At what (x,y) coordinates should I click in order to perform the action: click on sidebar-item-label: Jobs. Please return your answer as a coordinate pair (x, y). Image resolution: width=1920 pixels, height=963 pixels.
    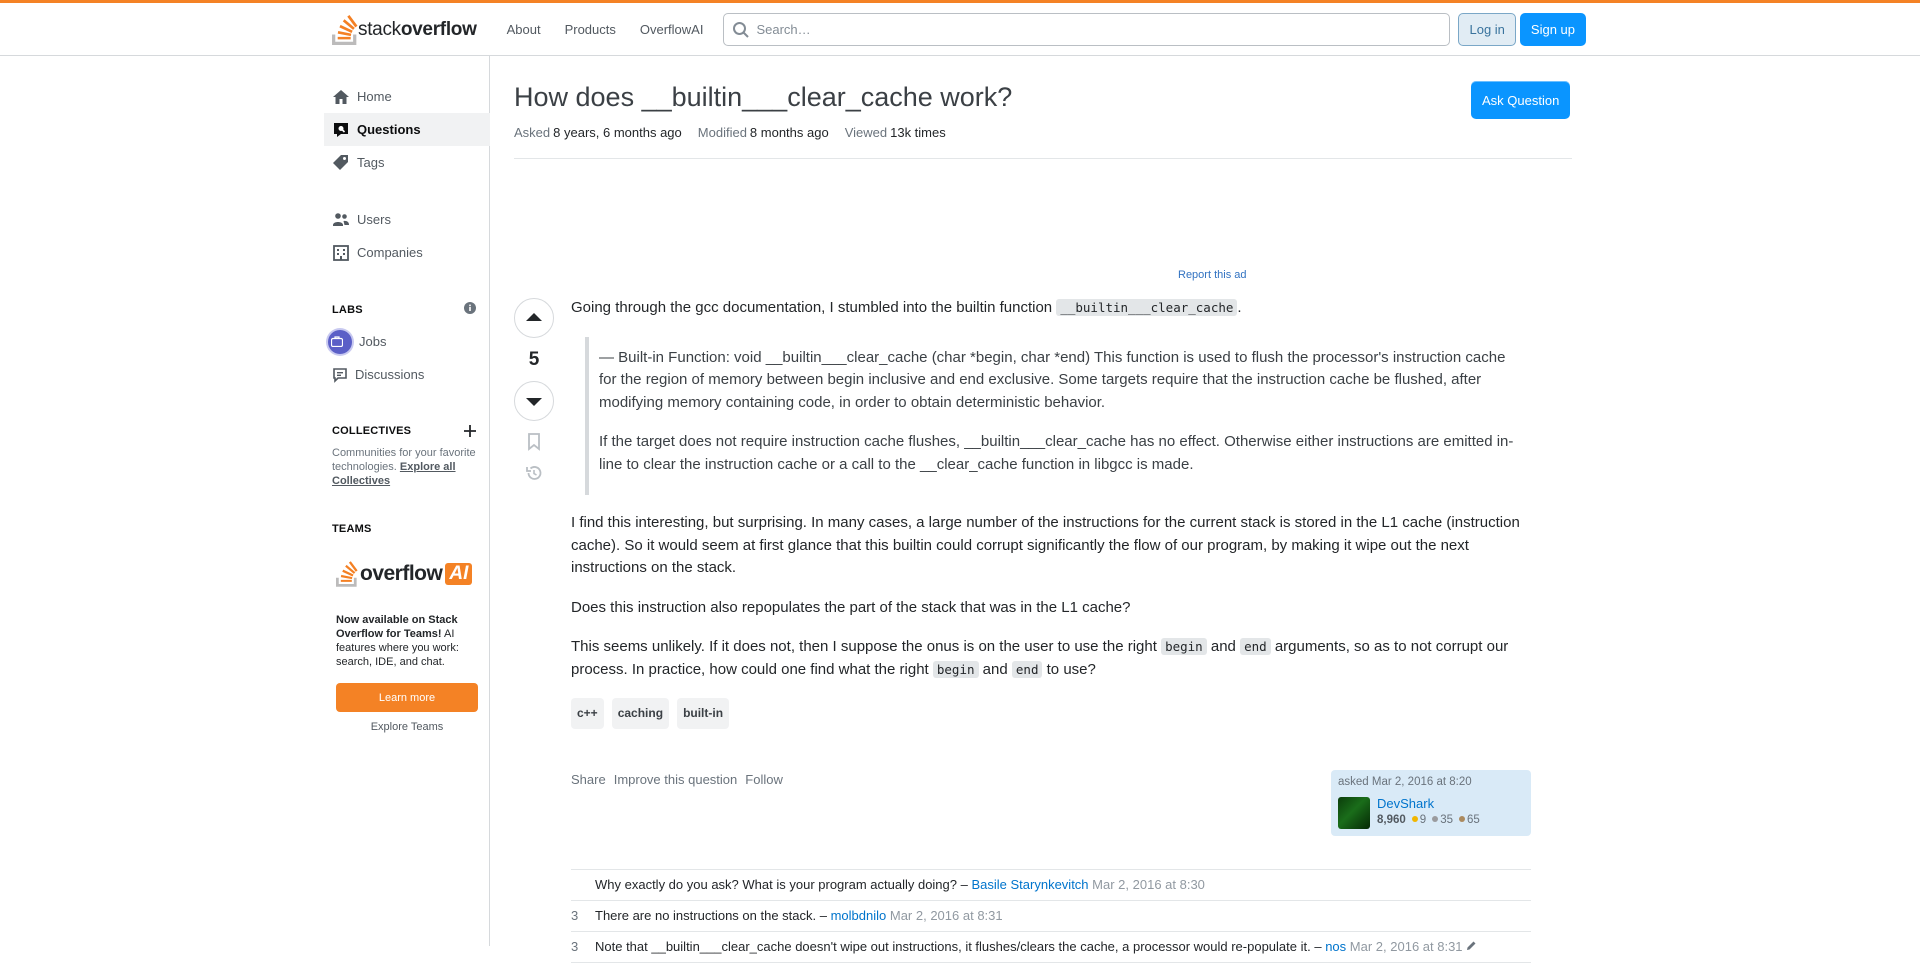
    Looking at the image, I should click on (373, 341).